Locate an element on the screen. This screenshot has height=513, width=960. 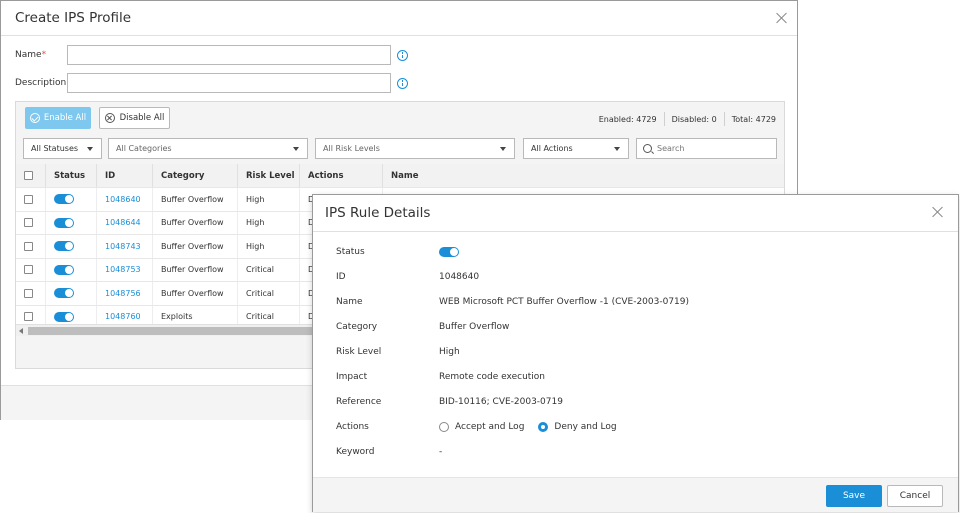
enabled-count: Enabled: 4729 is located at coordinates (627, 119).